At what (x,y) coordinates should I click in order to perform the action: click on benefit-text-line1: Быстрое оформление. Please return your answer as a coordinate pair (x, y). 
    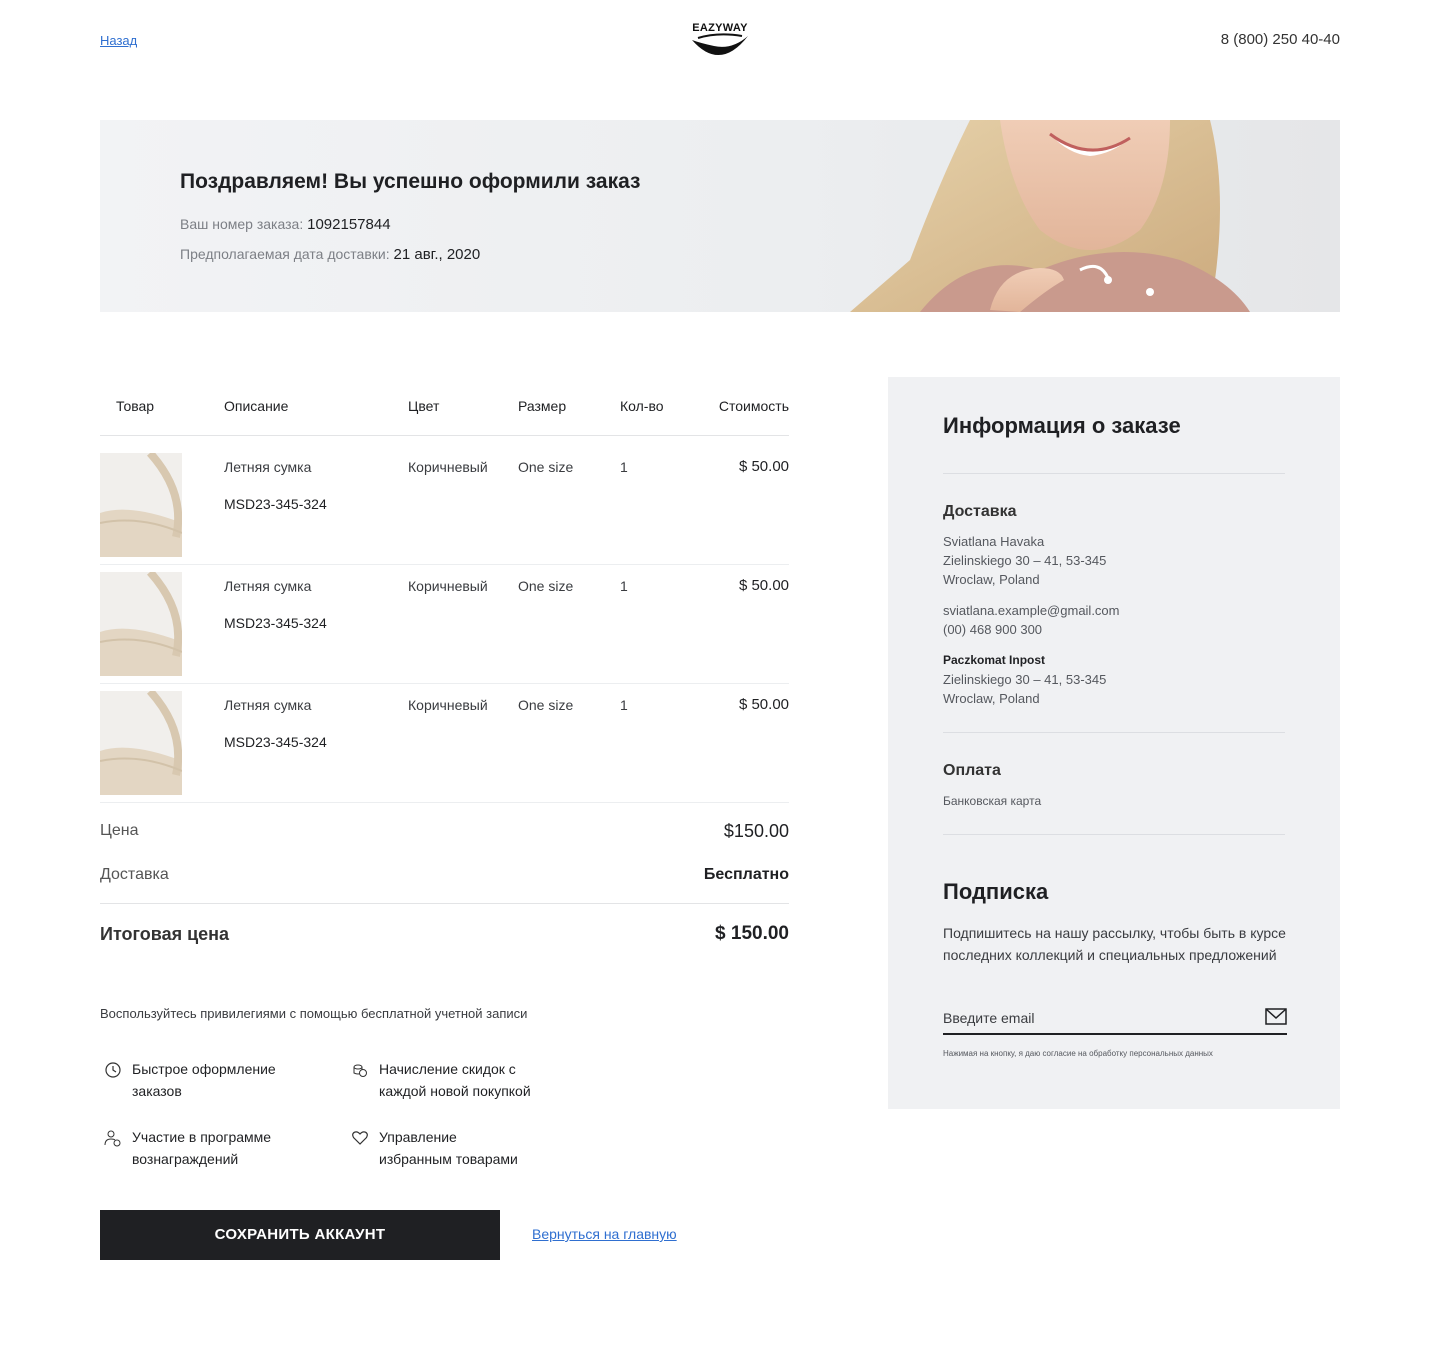
    Looking at the image, I should click on (204, 1069).